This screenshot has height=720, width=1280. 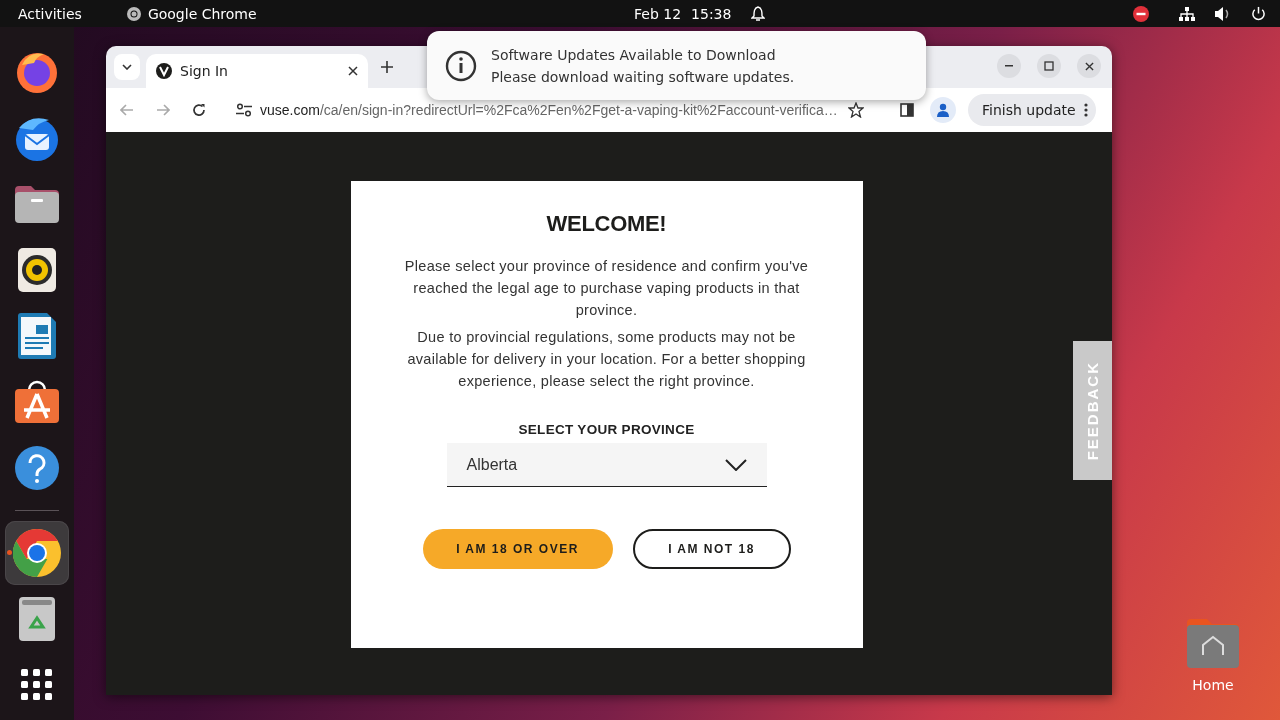 I want to click on maximize-icon, so click(x=1049, y=66).